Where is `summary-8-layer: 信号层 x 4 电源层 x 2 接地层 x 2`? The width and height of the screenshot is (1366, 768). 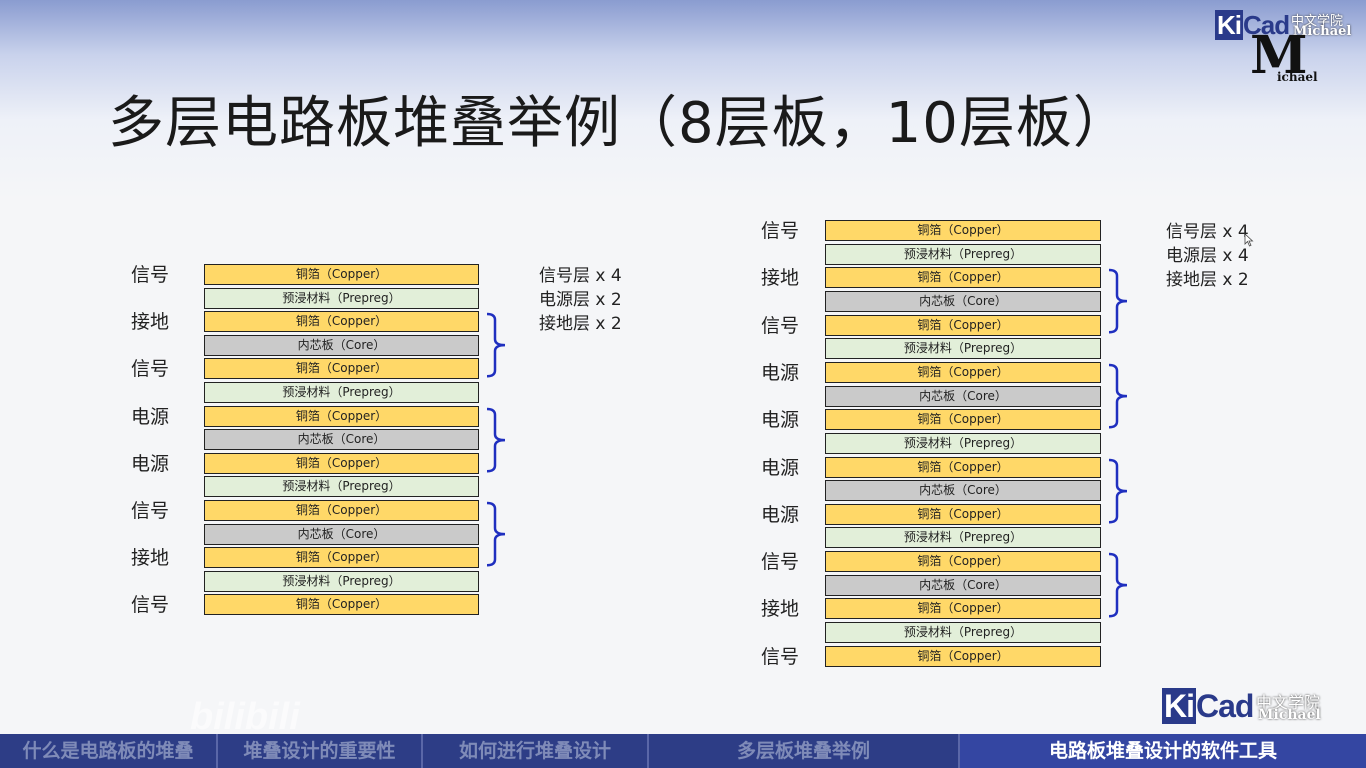 summary-8-layer: 信号层 x 4 电源层 x 2 接地层 x 2 is located at coordinates (580, 300).